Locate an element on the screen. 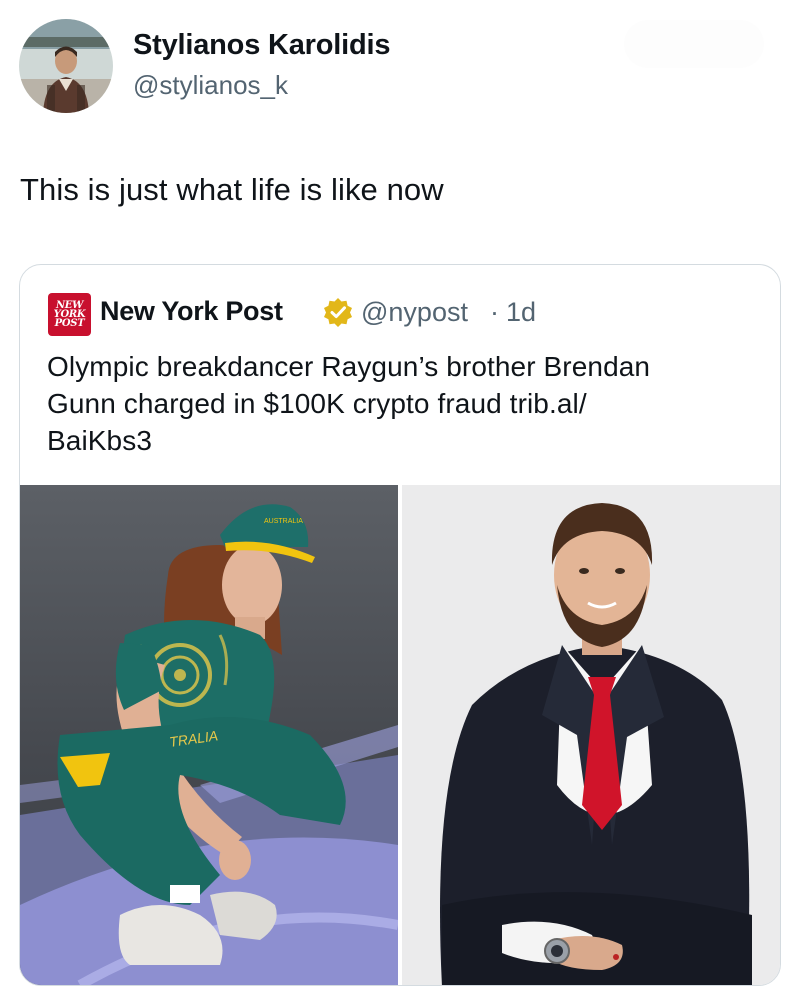 The height and width of the screenshot is (1000, 800). post-text: This is just what life is like now is located at coordinates (232, 189).